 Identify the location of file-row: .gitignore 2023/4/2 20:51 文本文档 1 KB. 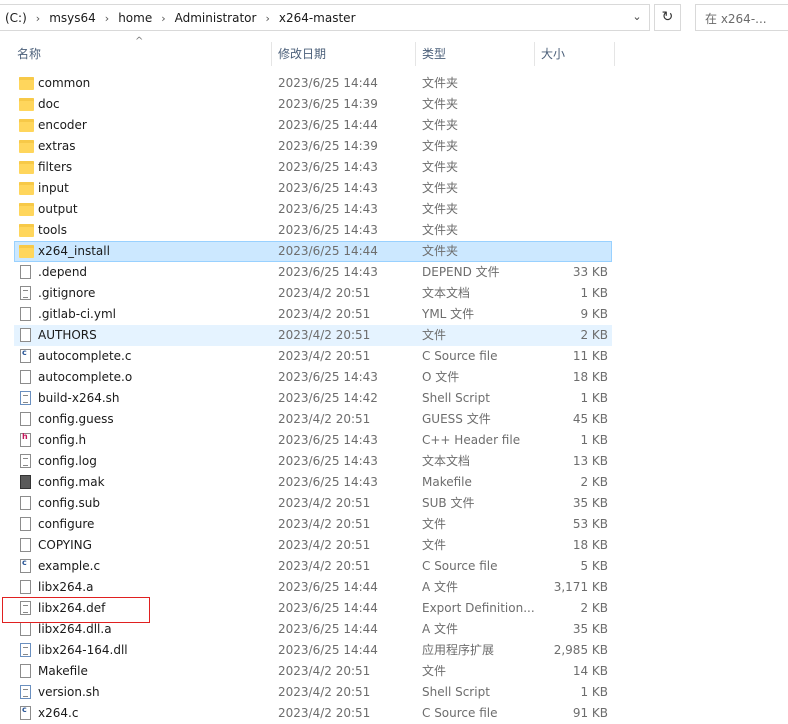
(310, 293).